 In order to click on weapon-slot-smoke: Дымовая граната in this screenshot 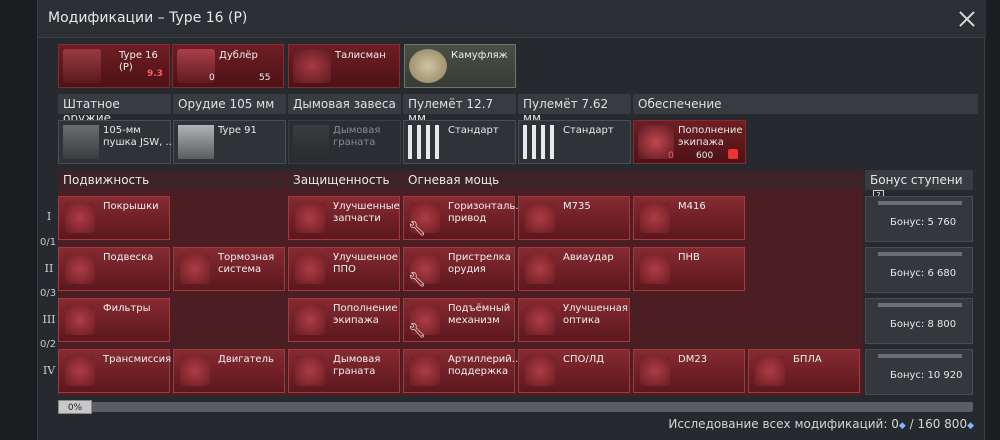, I will do `click(344, 142)`.